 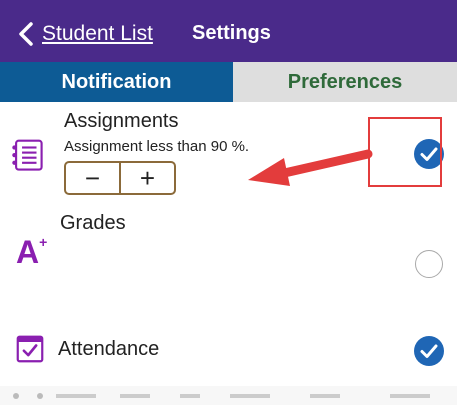 I want to click on decrement-button: −, so click(x=92, y=178).